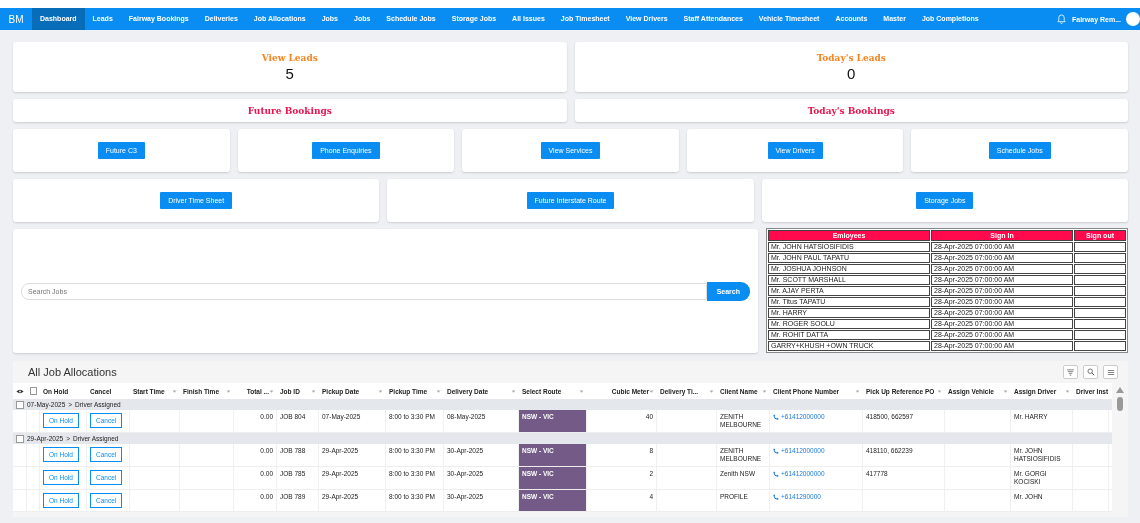  What do you see at coordinates (851, 110) in the screenshot?
I see `bookings-title: Today's Bookings` at bounding box center [851, 110].